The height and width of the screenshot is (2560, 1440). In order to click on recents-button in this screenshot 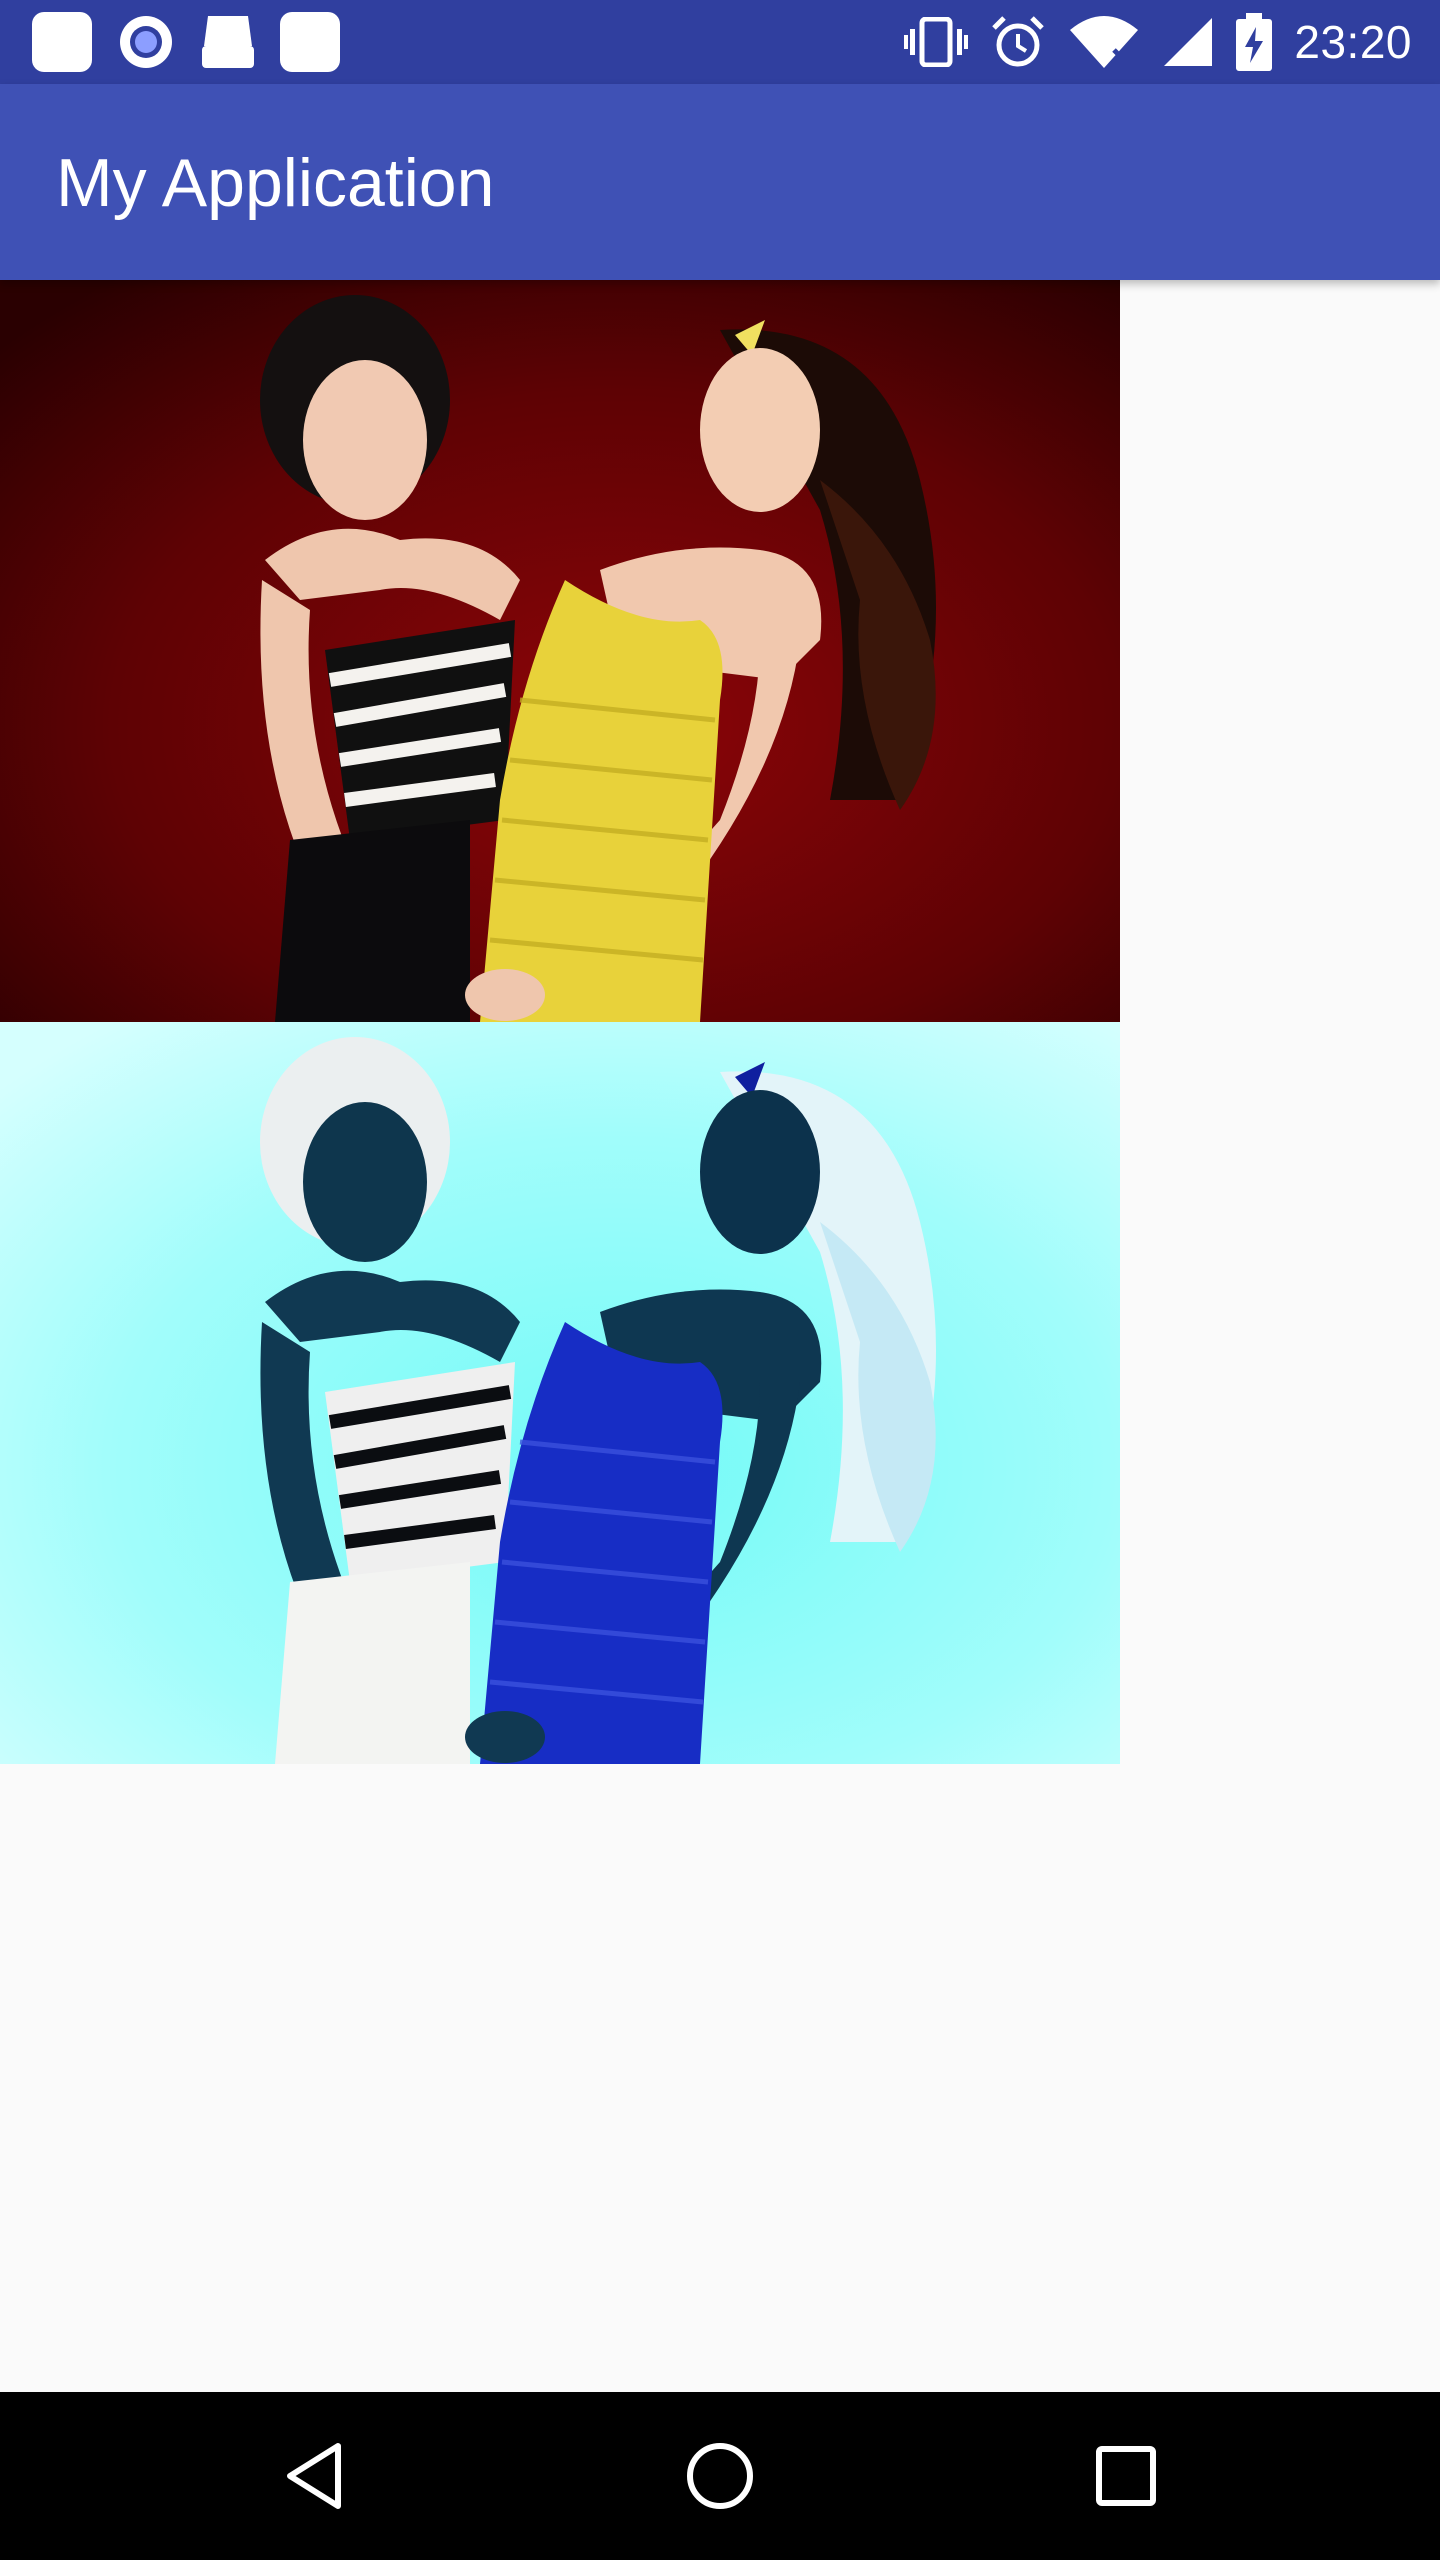, I will do `click(1126, 2476)`.